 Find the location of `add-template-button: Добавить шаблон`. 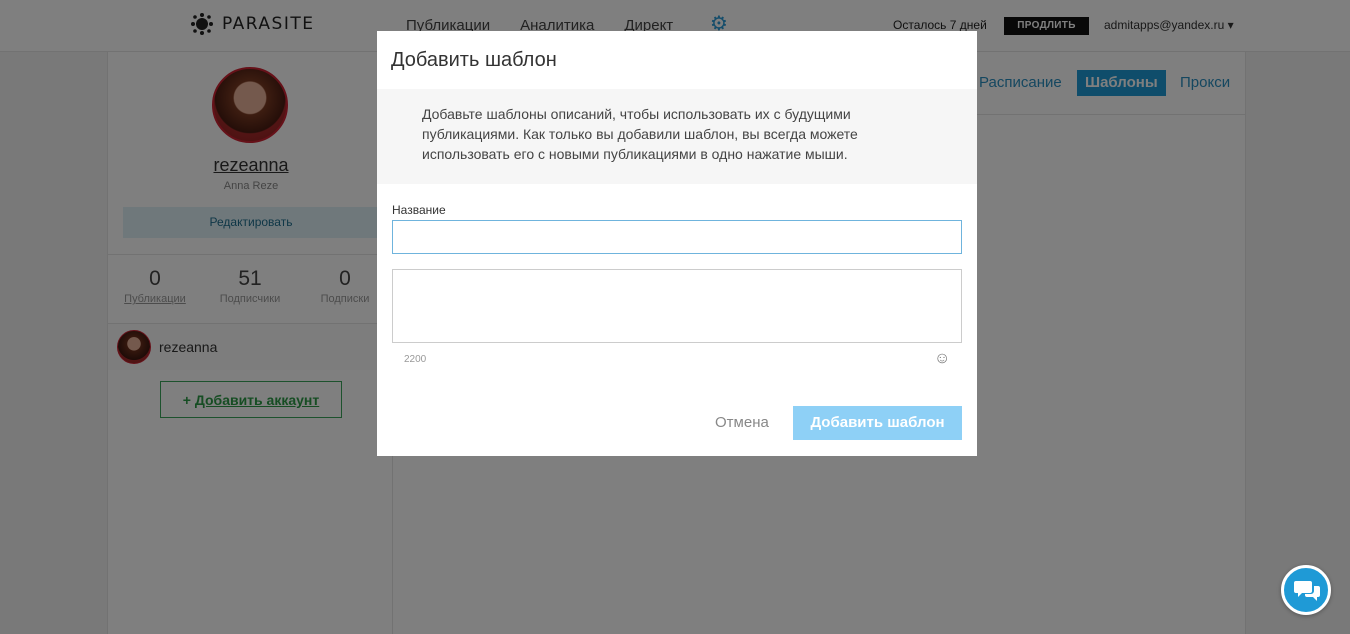

add-template-button: Добавить шаблон is located at coordinates (877, 423).